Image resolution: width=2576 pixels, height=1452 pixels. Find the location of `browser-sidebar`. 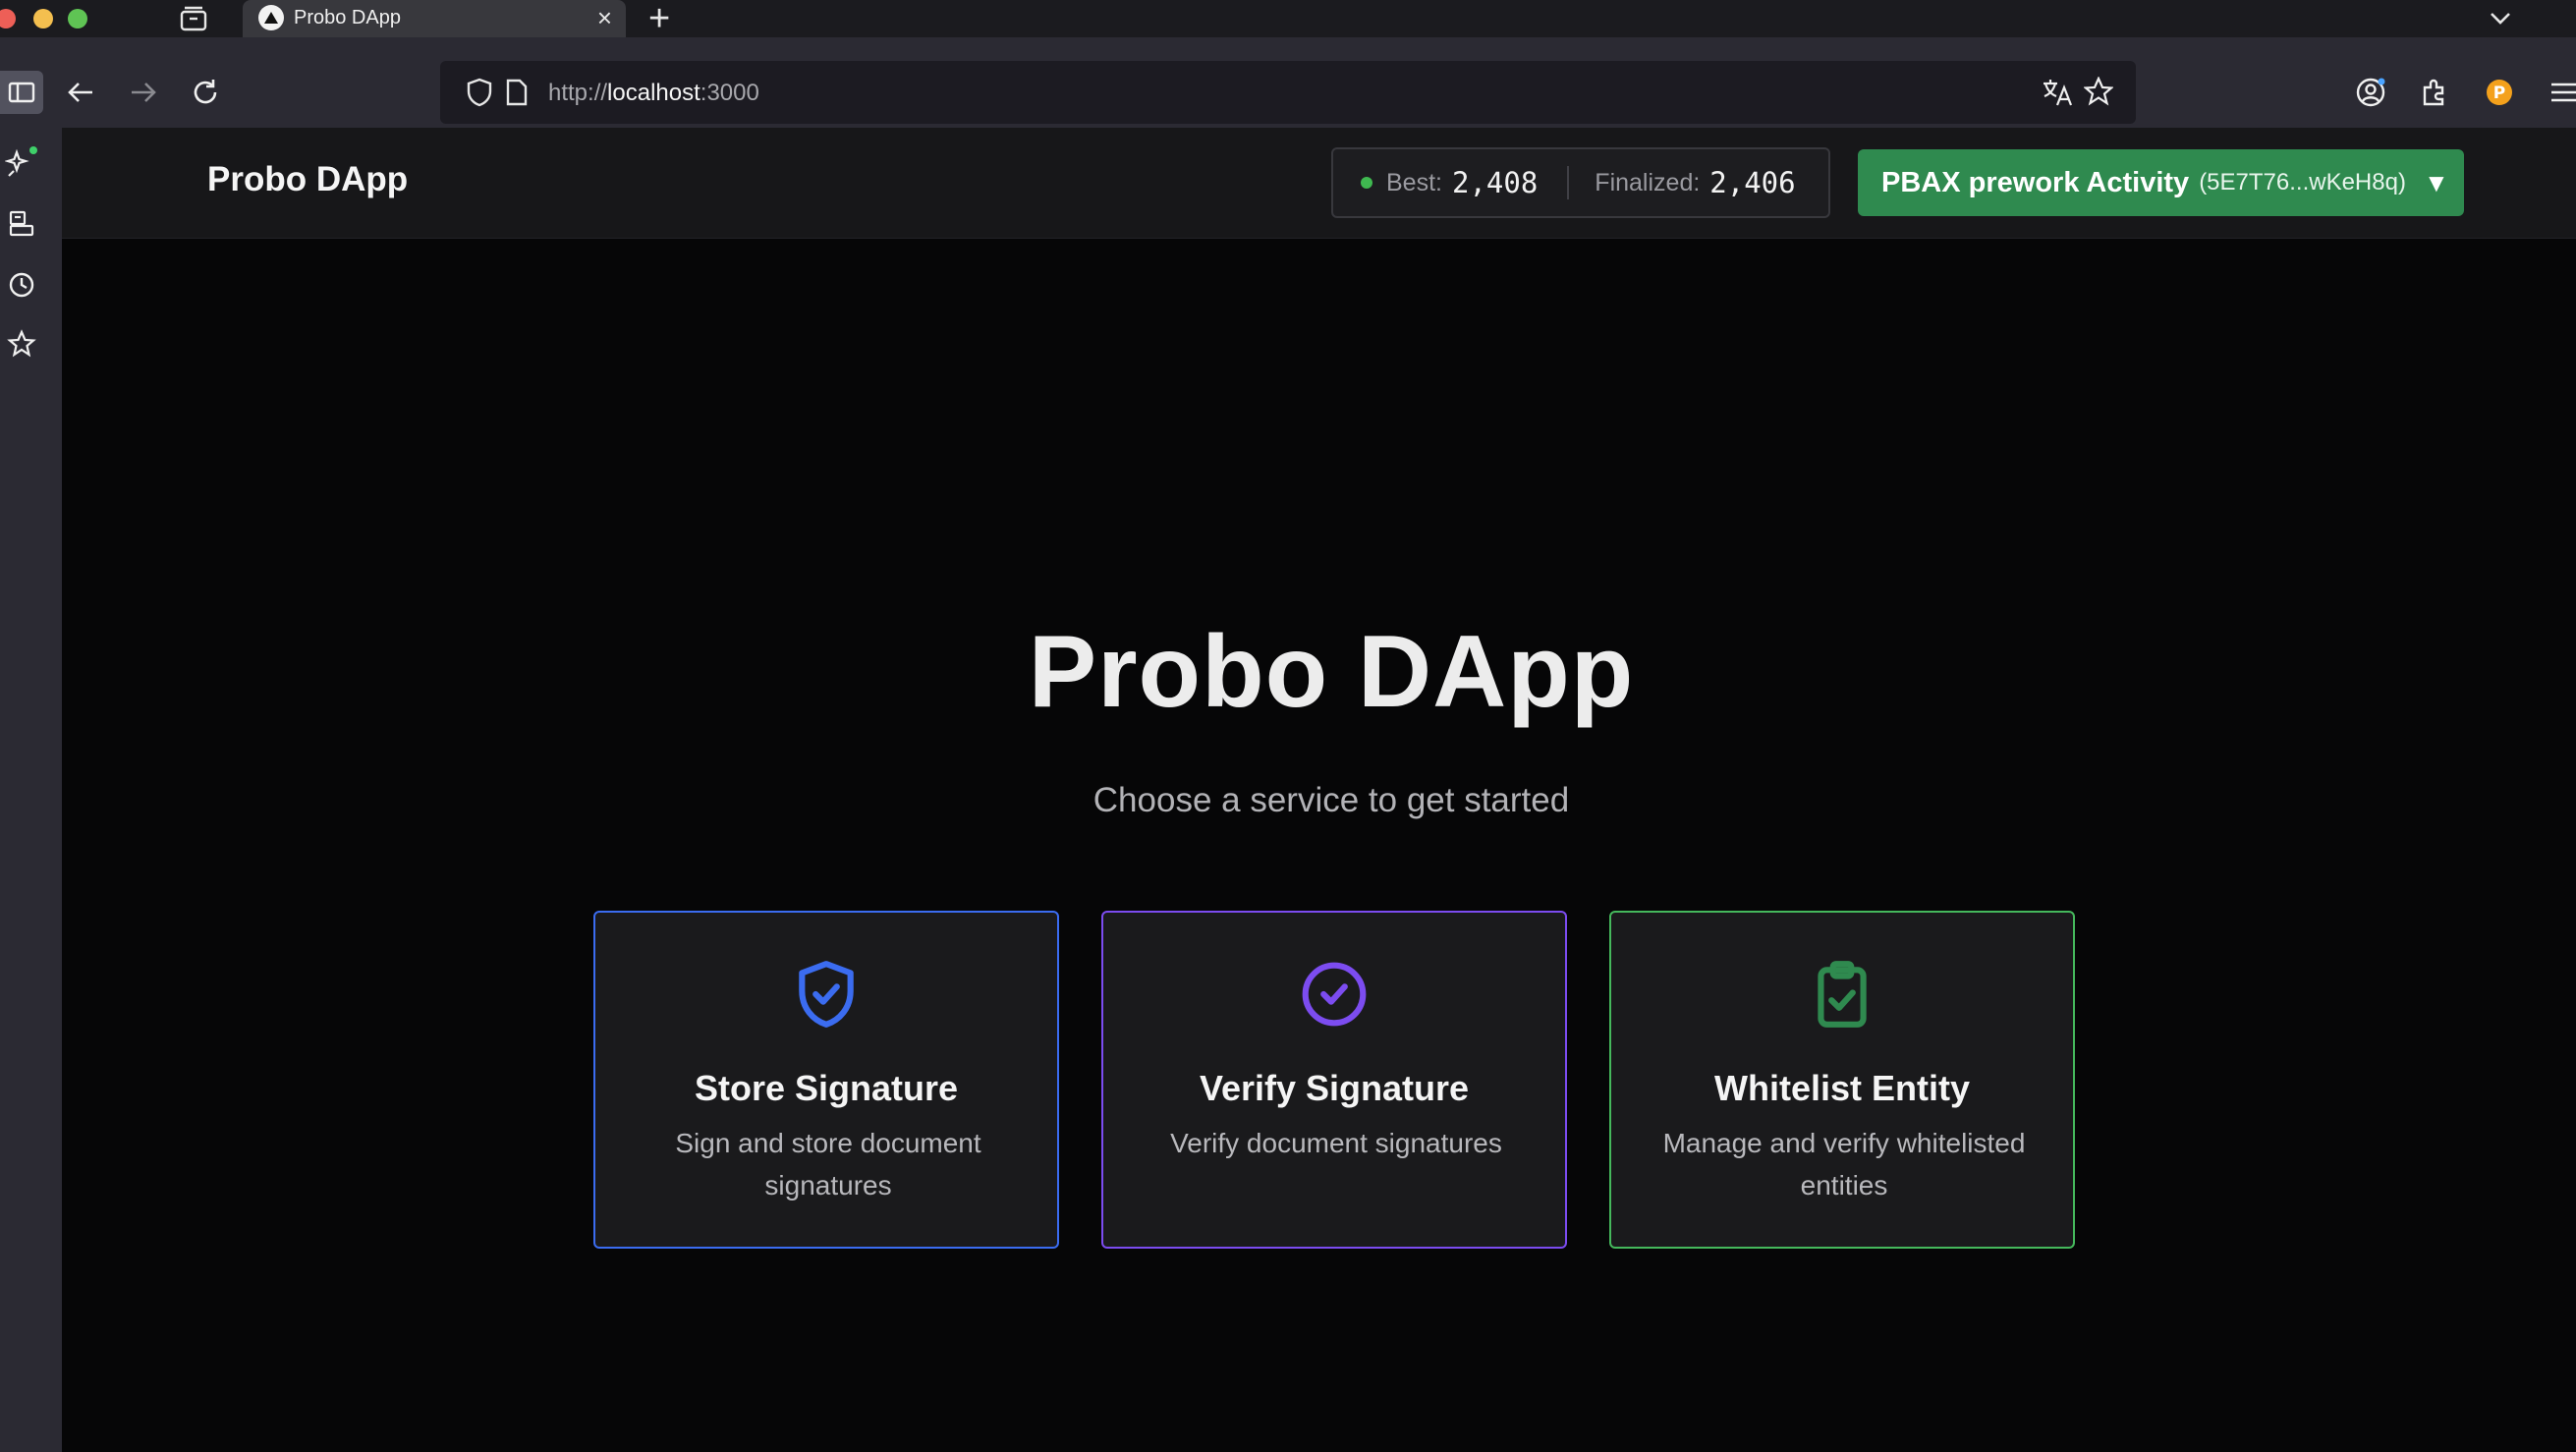

browser-sidebar is located at coordinates (31, 790).